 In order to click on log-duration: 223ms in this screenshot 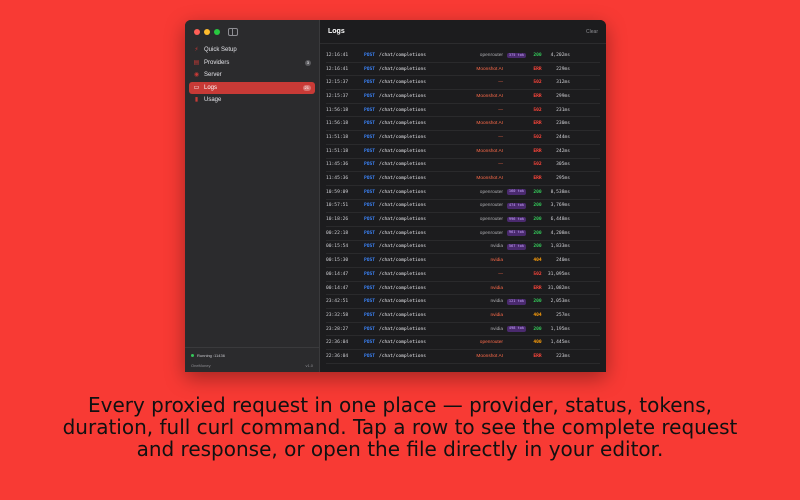, I will do `click(563, 356)`.